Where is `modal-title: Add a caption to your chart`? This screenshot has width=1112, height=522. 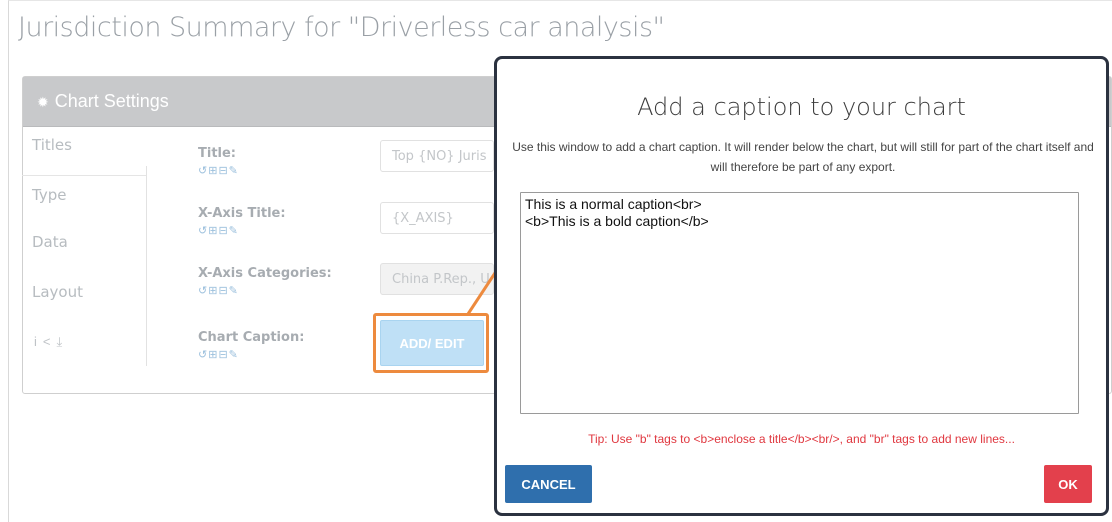
modal-title: Add a caption to your chart is located at coordinates (801, 107).